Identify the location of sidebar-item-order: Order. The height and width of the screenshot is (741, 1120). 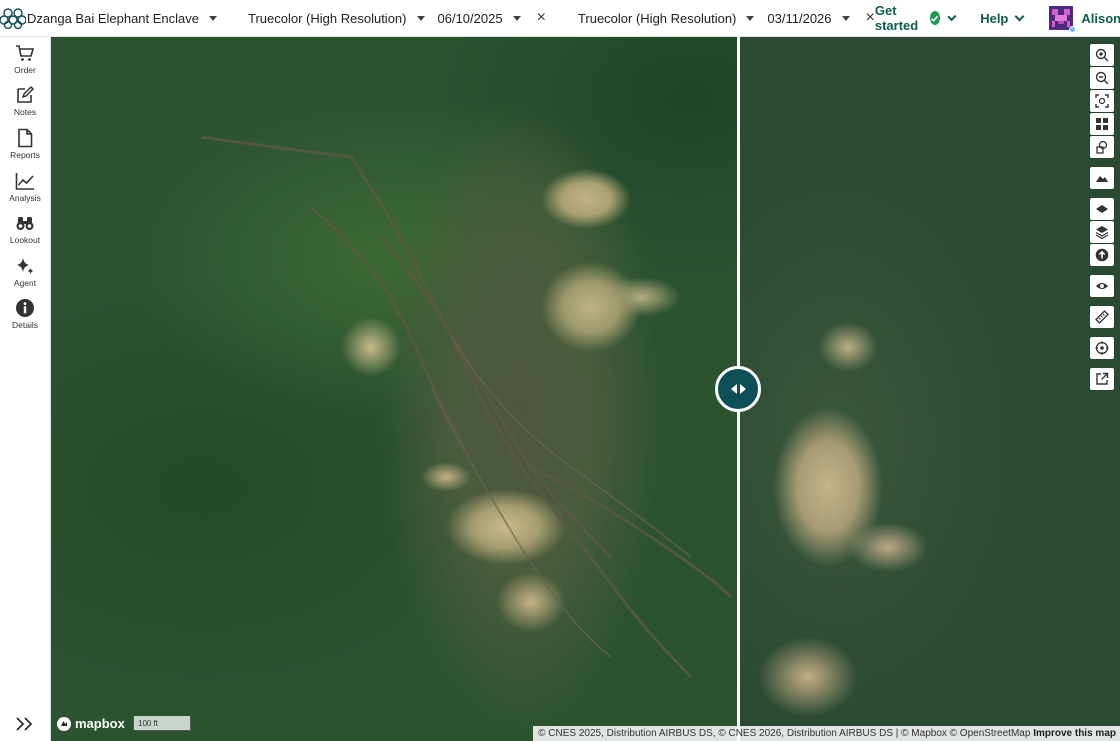
(25, 59).